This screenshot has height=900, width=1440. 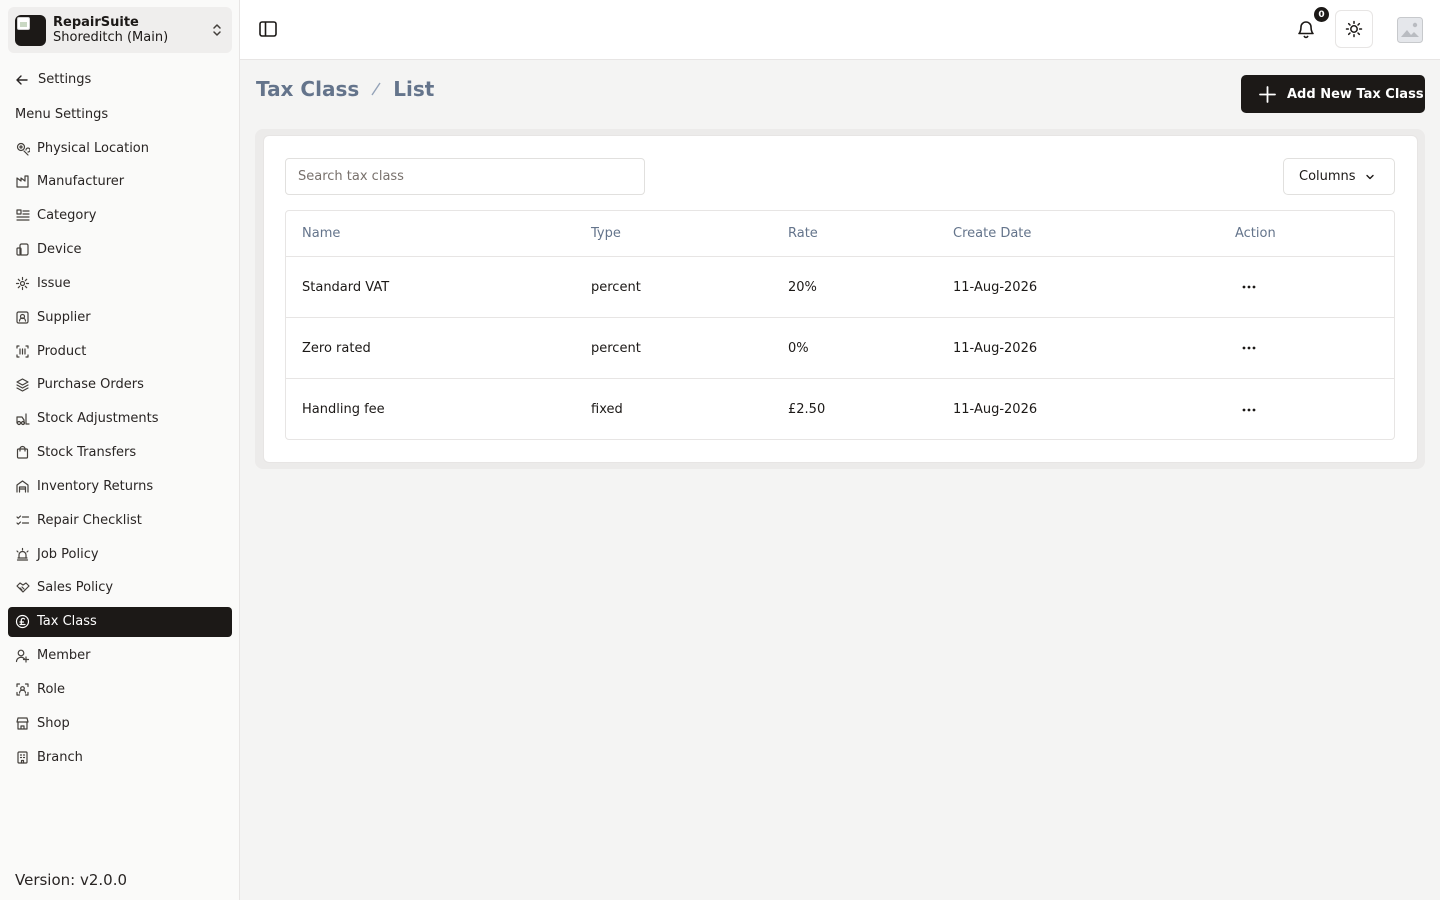 I want to click on column-header-rate: Rate, so click(x=803, y=233).